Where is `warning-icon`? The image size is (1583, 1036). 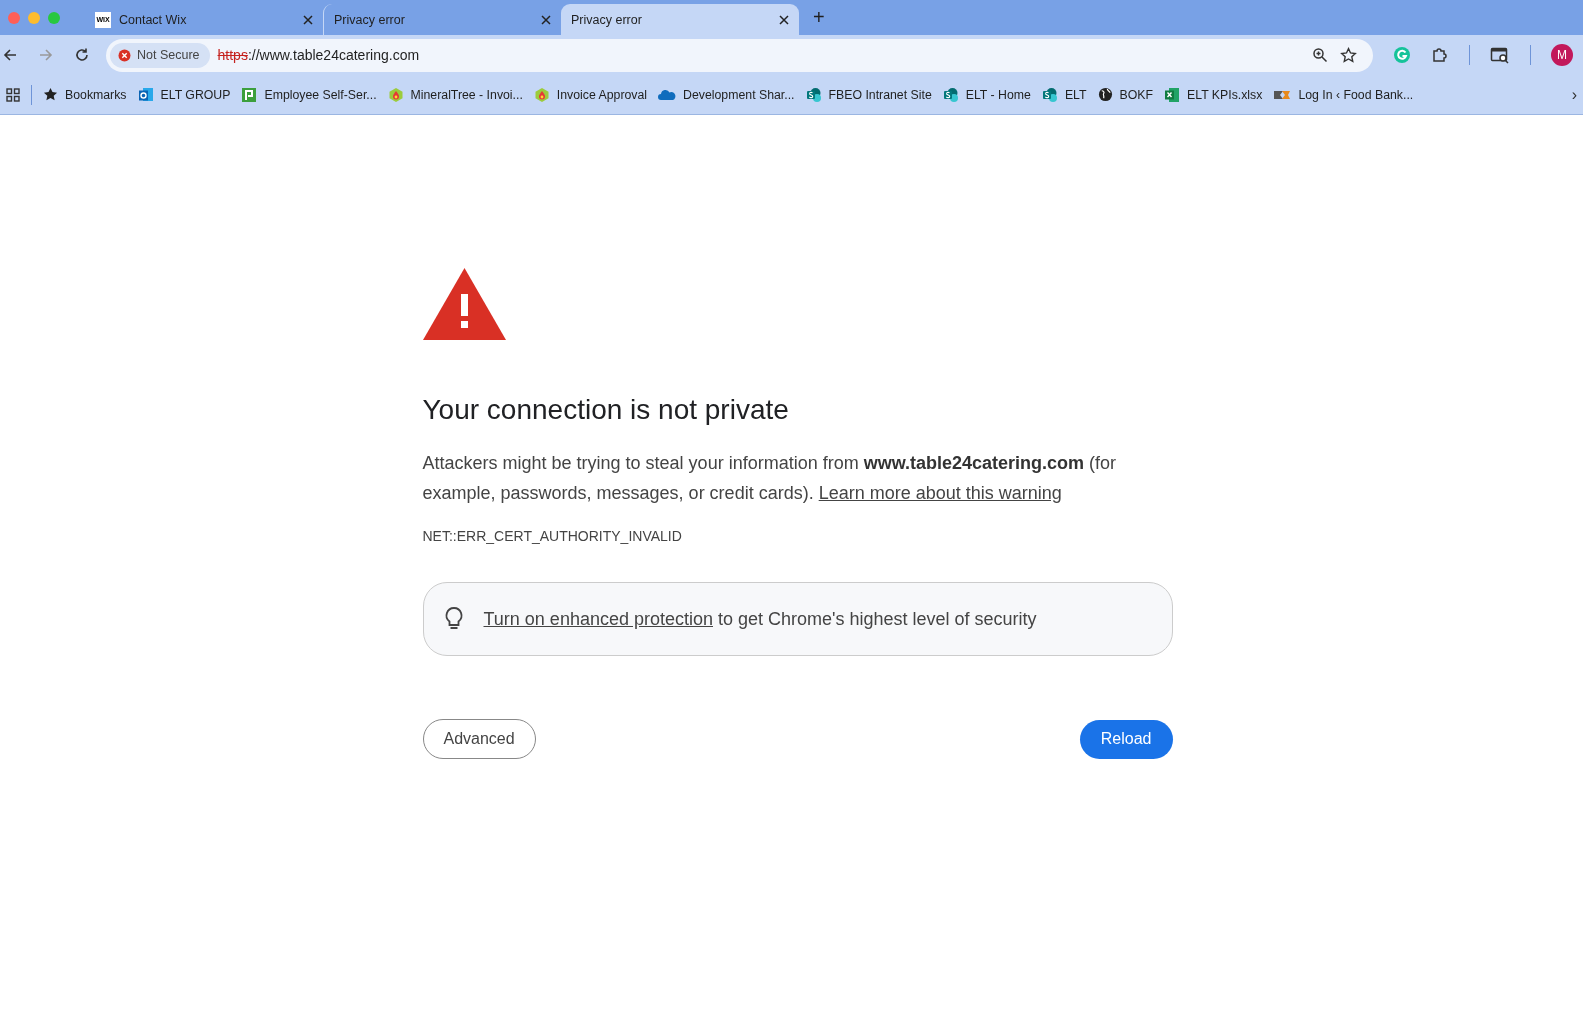 warning-icon is located at coordinates (464, 304).